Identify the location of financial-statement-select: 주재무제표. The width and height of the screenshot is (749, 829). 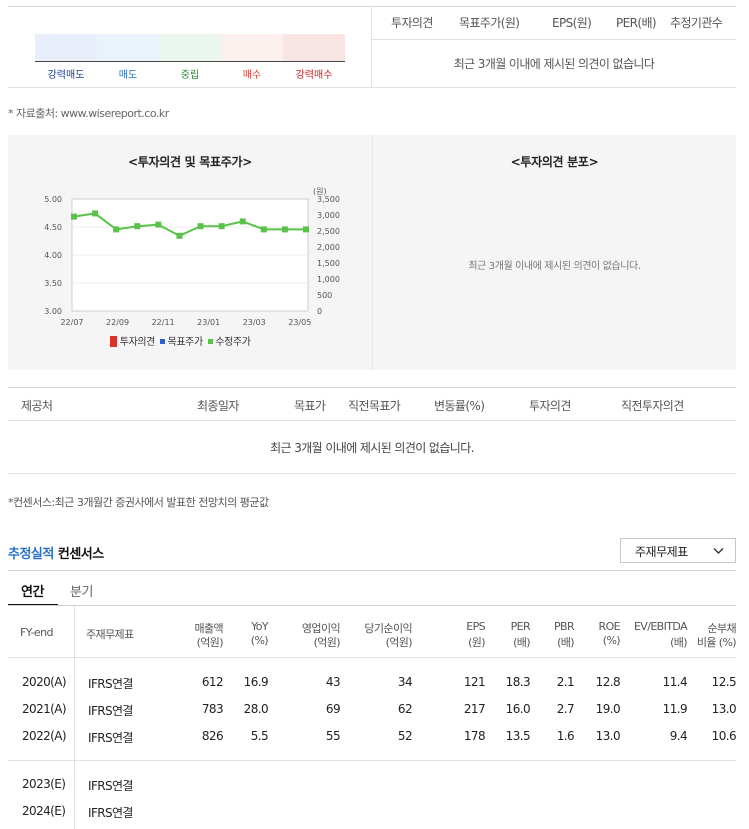
(678, 550).